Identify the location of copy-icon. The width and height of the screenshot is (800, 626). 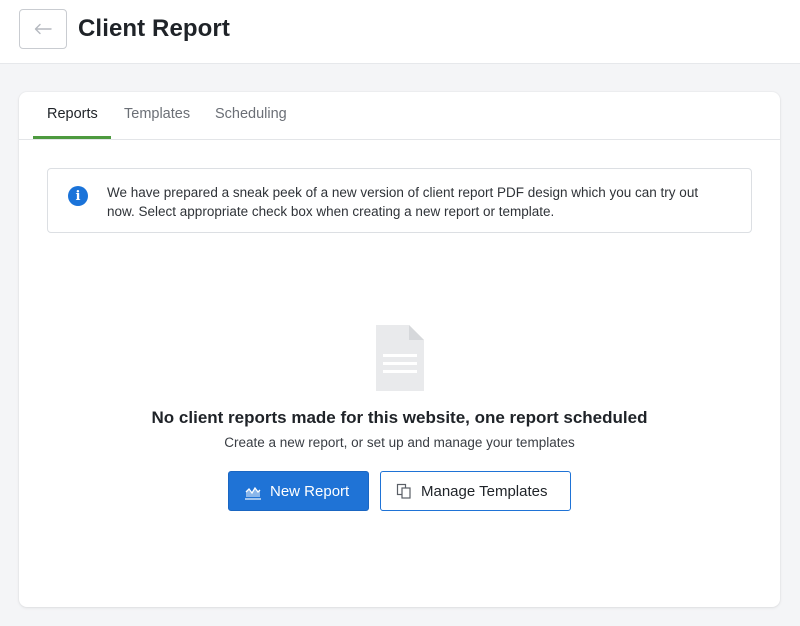
(403, 491).